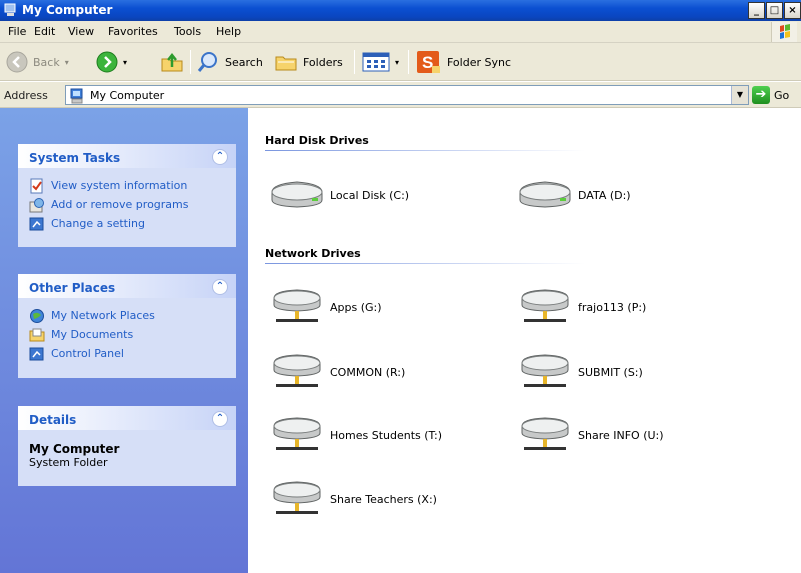  What do you see at coordinates (207, 62) in the screenshot?
I see `search-icon` at bounding box center [207, 62].